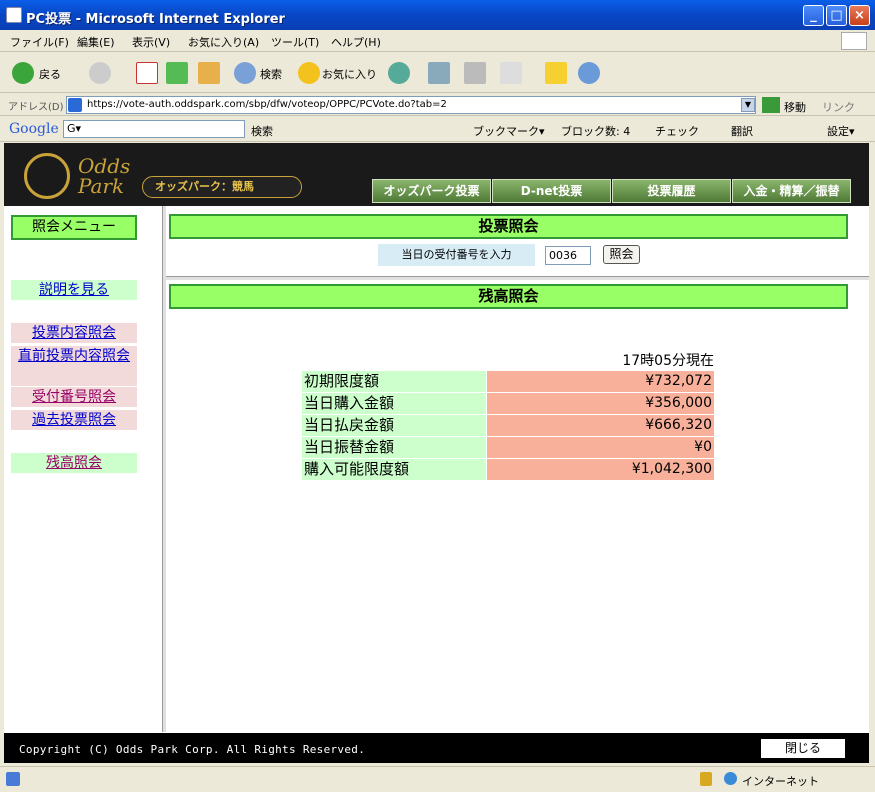 The image size is (875, 792). What do you see at coordinates (509, 131) in the screenshot?
I see `bookmarks-button: ブックマーク▾` at bounding box center [509, 131].